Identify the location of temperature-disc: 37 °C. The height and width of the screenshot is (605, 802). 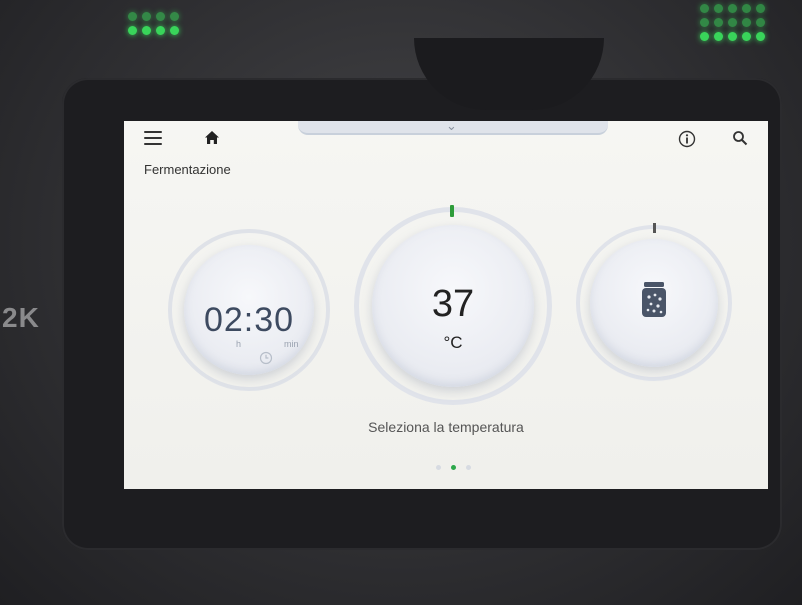
(453, 306).